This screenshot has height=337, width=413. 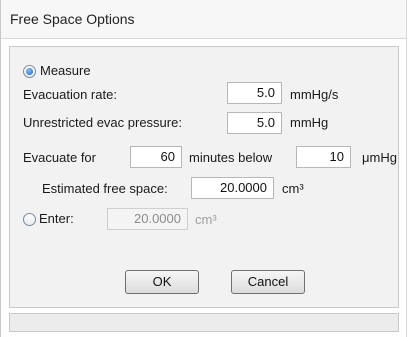 What do you see at coordinates (56, 218) in the screenshot?
I see `enter-radio-label: Enter:` at bounding box center [56, 218].